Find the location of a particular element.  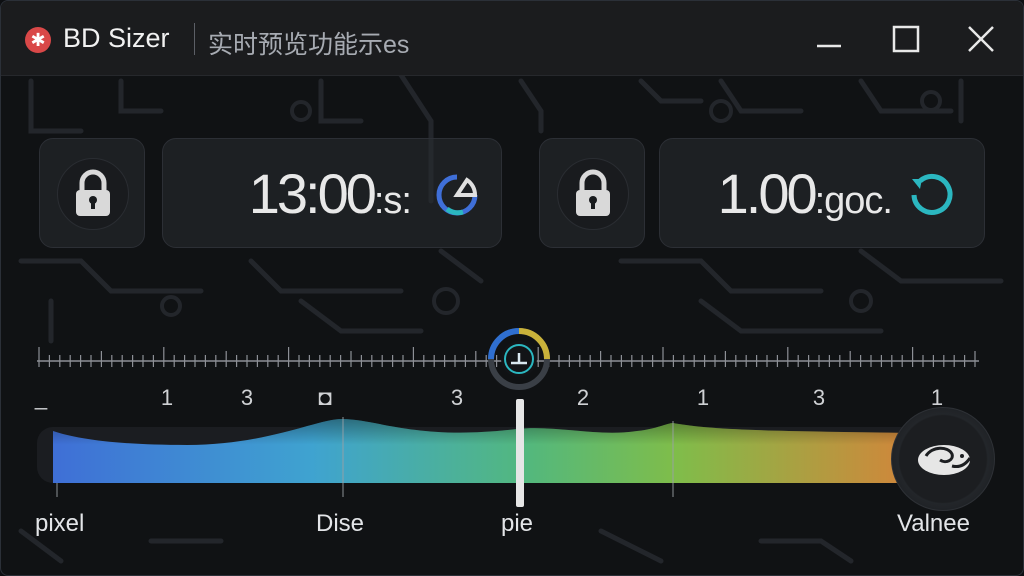

close-button is located at coordinates (981, 39).